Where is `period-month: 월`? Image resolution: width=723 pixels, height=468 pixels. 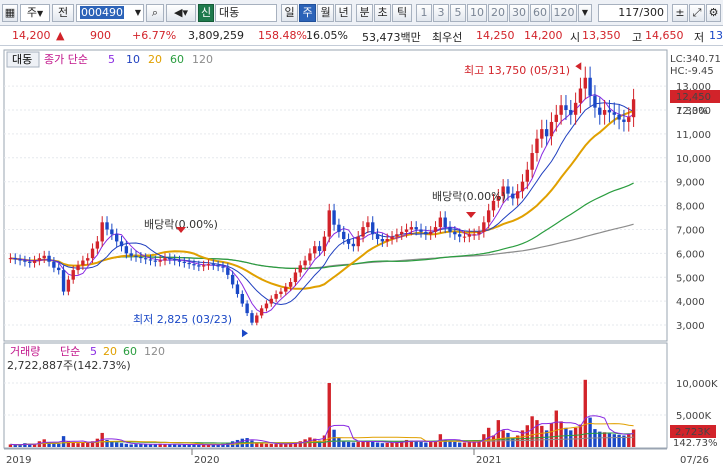
period-month: 월 is located at coordinates (325, 13).